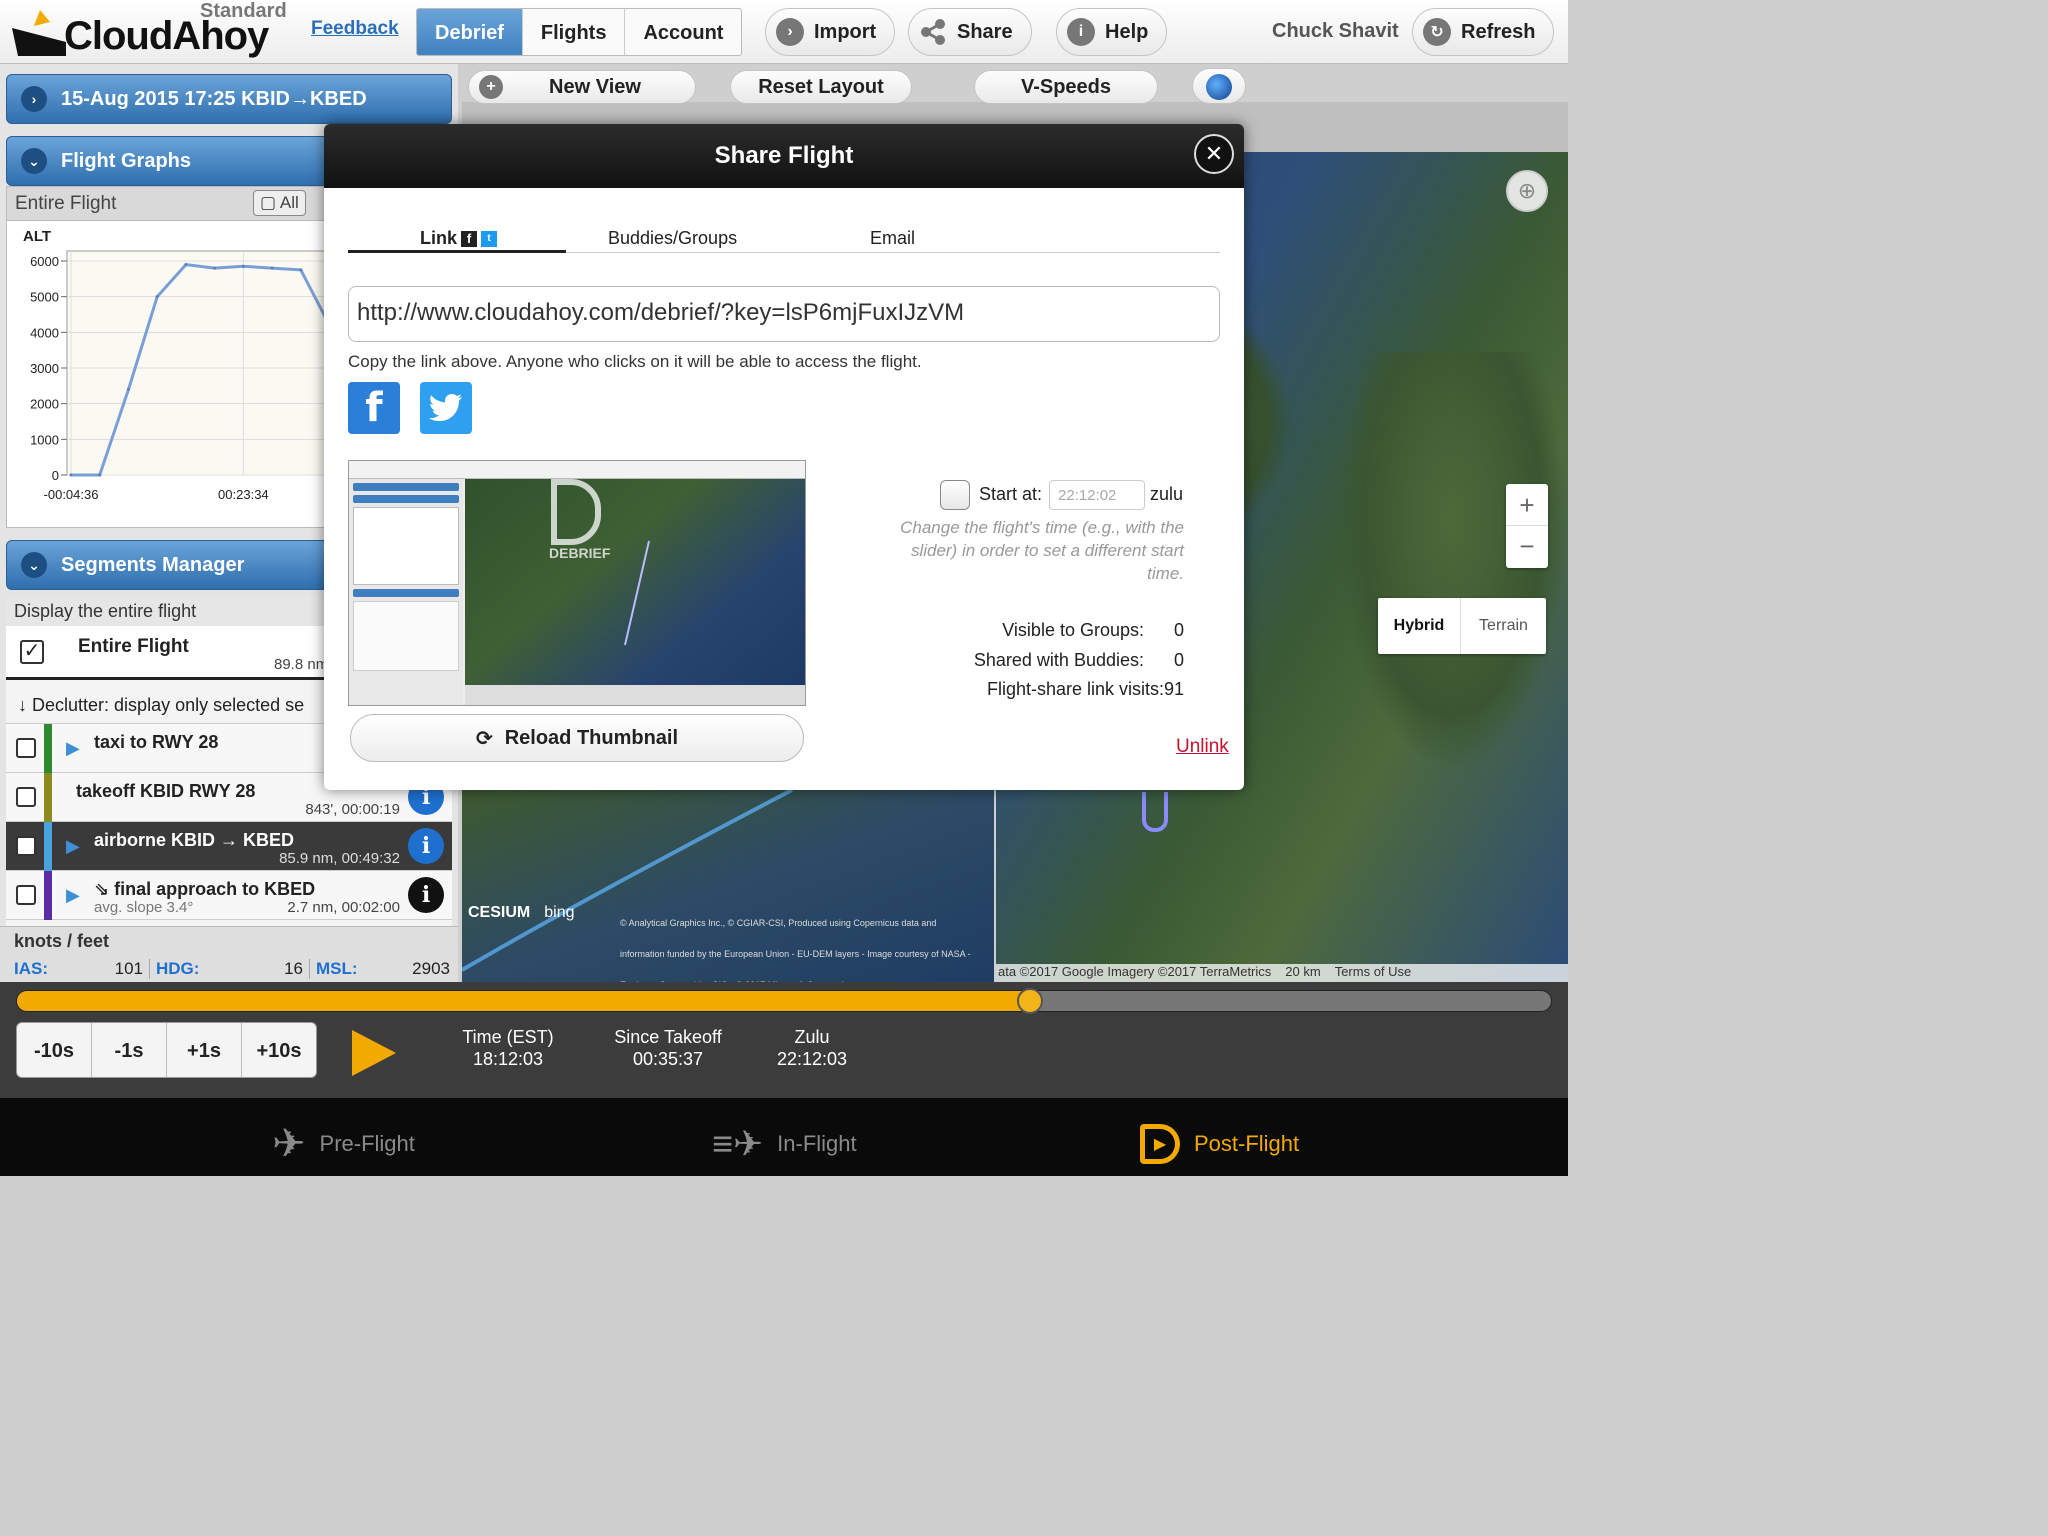  What do you see at coordinates (374, 1053) in the screenshot?
I see `play-icon` at bounding box center [374, 1053].